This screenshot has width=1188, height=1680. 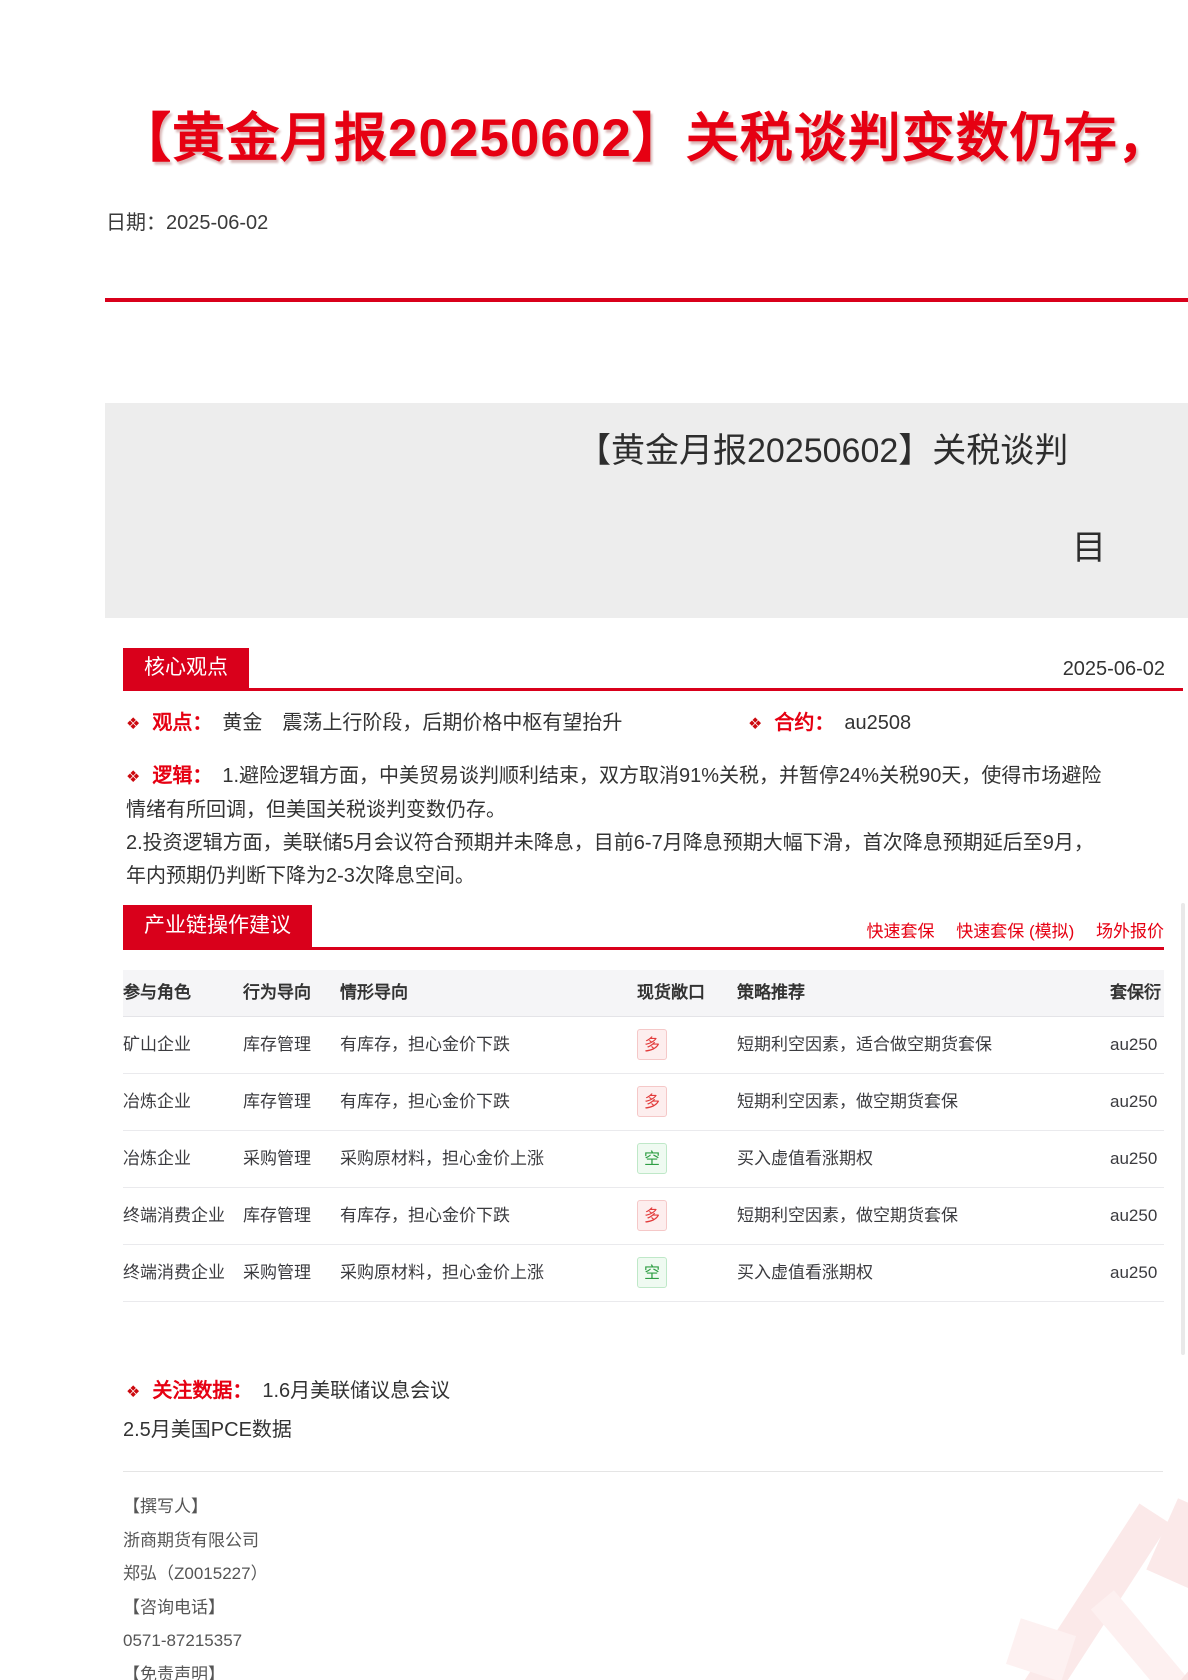 I want to click on disclaimer-header: 【免责声明】, so click(x=174, y=1672).